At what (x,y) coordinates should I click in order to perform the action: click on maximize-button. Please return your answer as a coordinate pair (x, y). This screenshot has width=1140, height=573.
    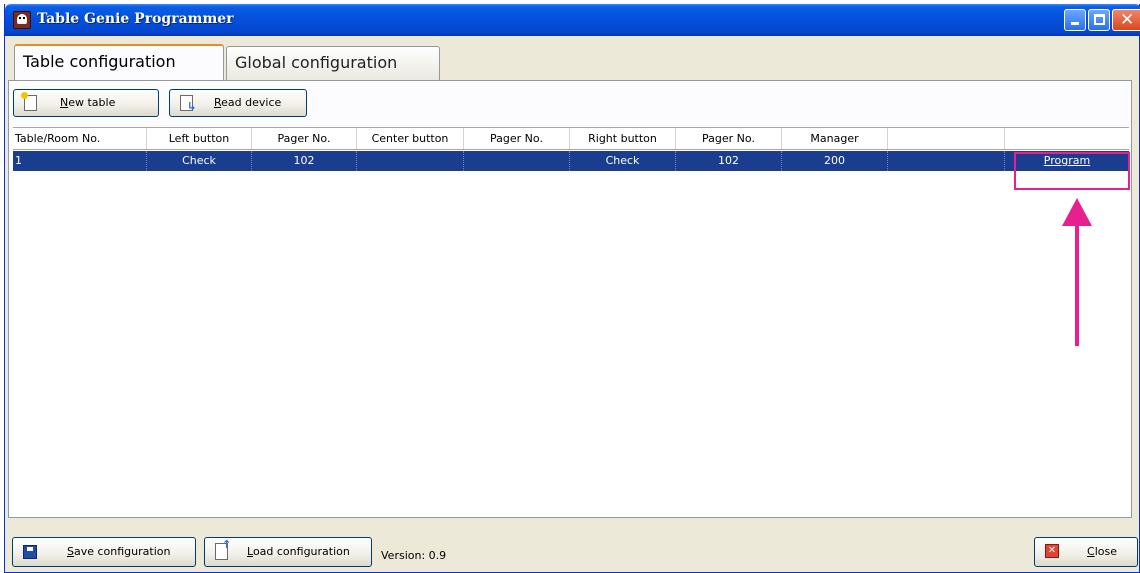
    Looking at the image, I should click on (1099, 20).